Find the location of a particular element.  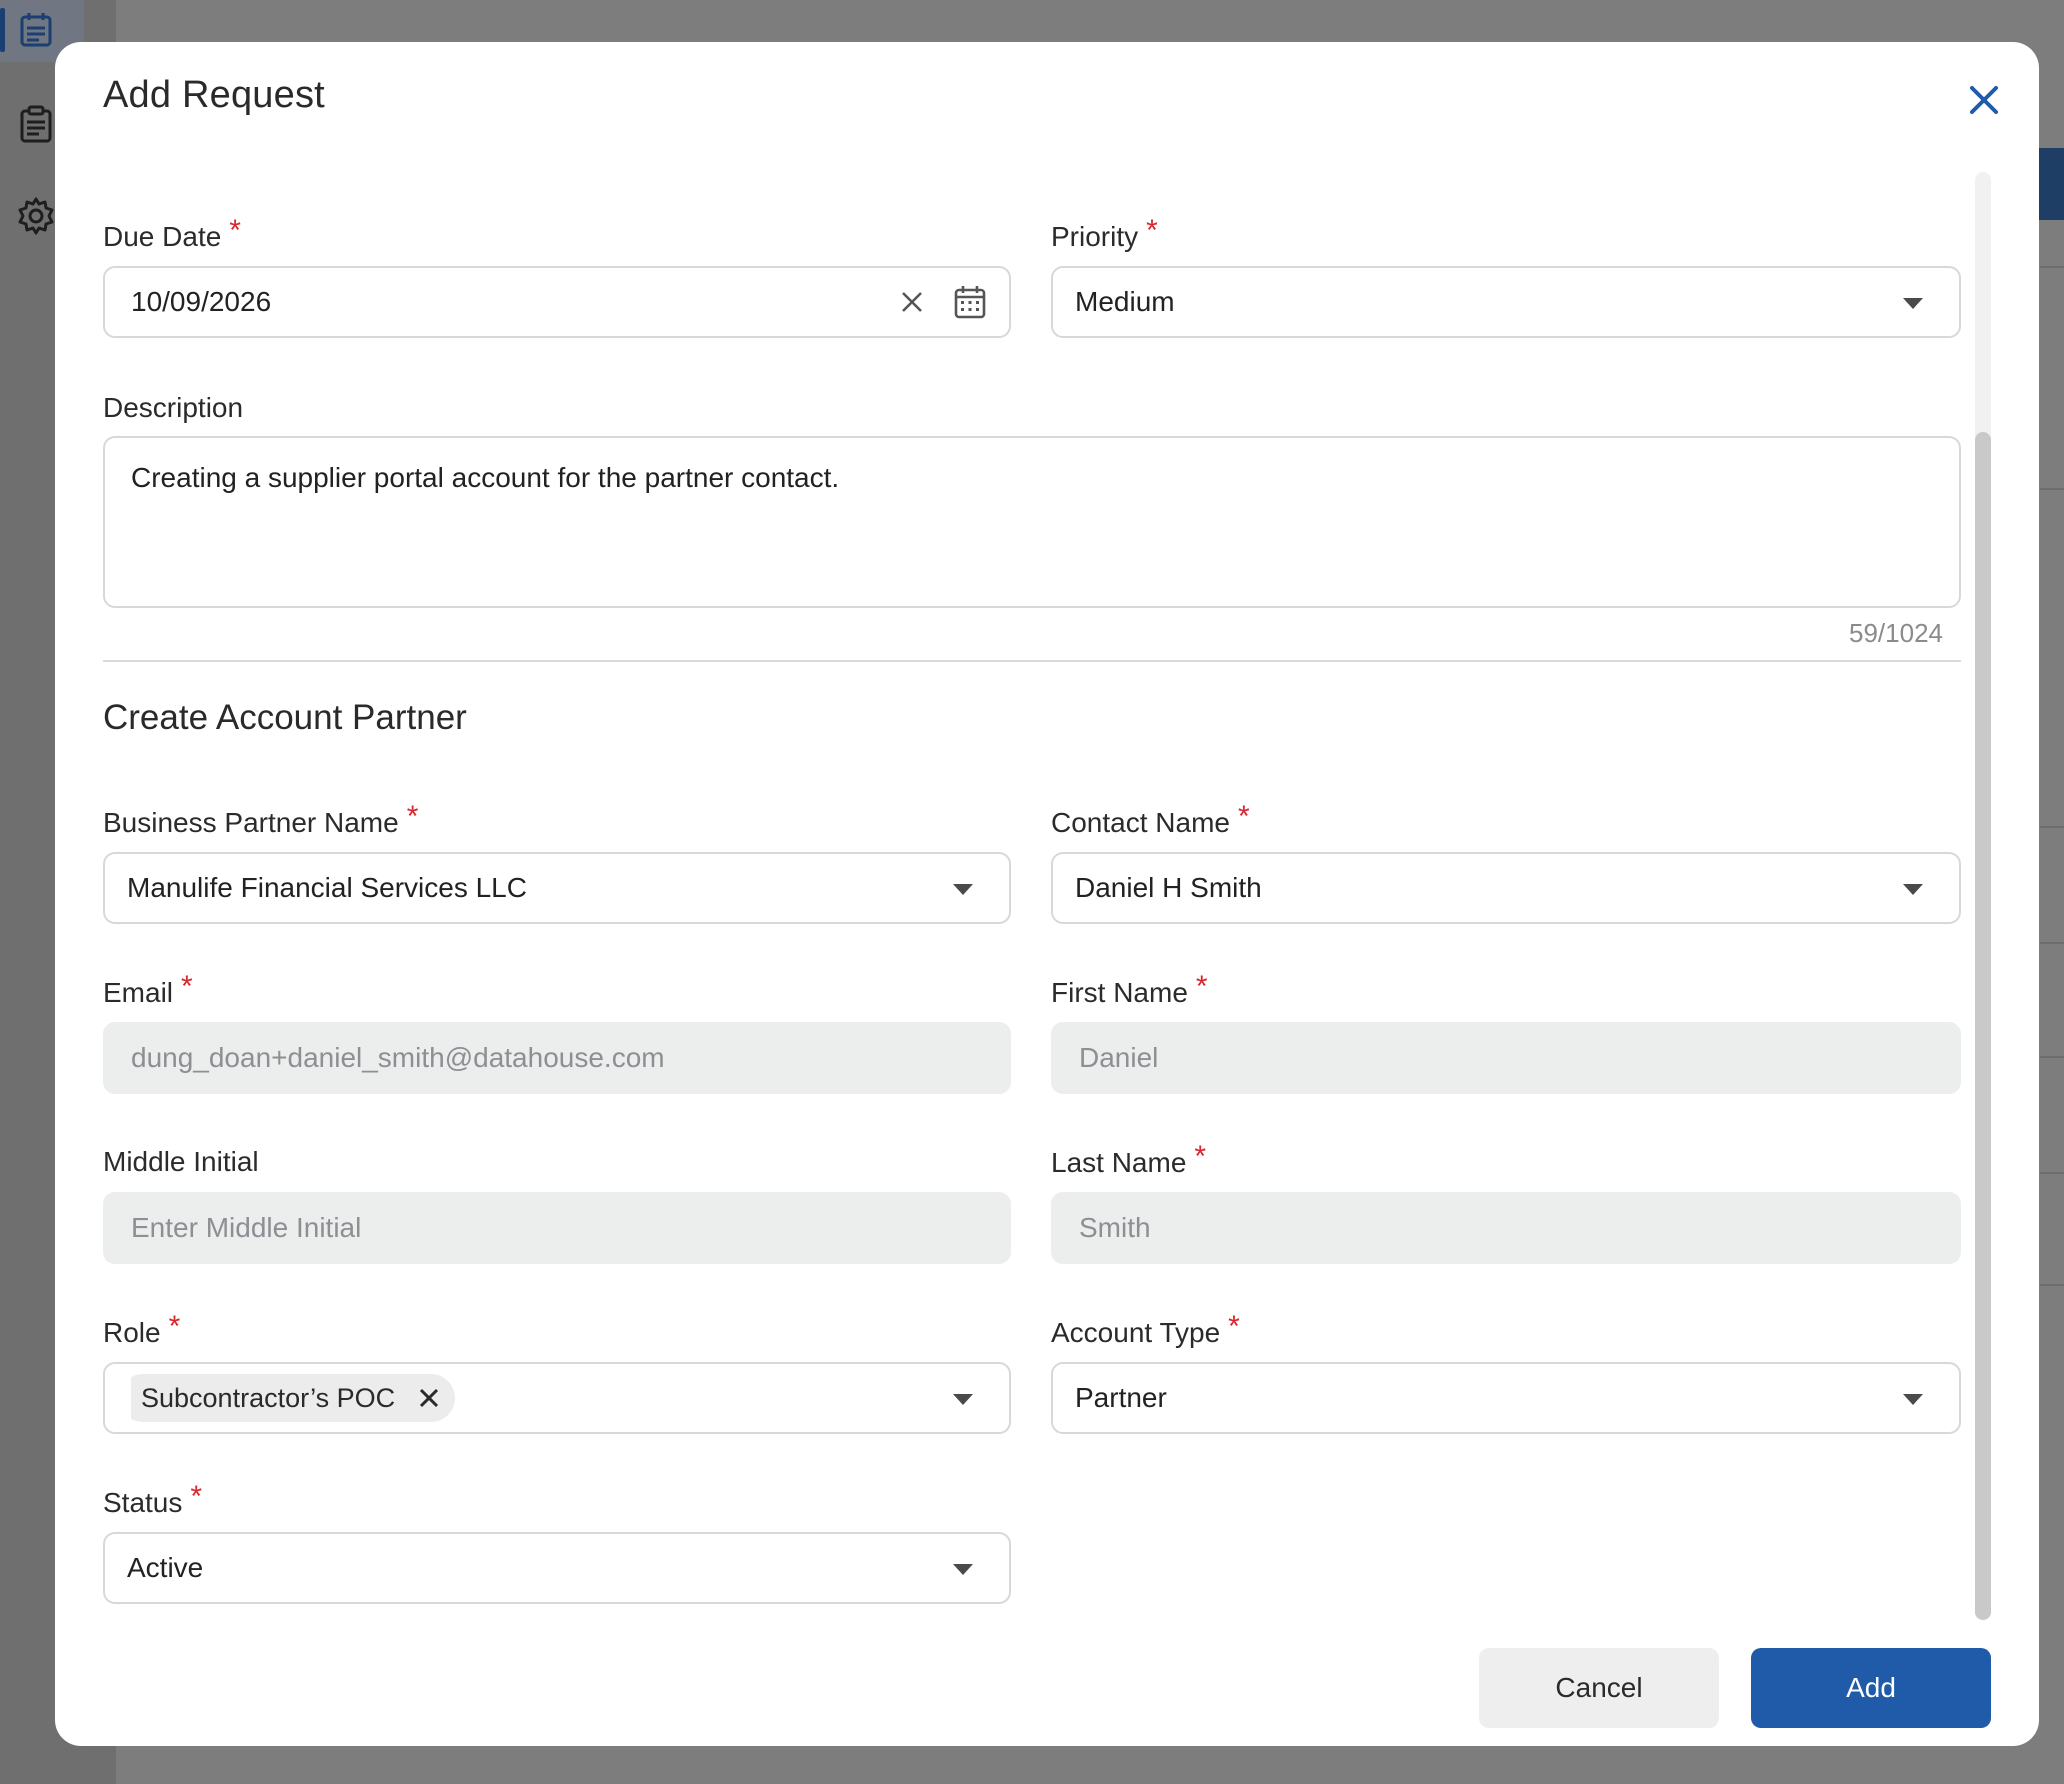

add-button: Add is located at coordinates (1871, 1688).